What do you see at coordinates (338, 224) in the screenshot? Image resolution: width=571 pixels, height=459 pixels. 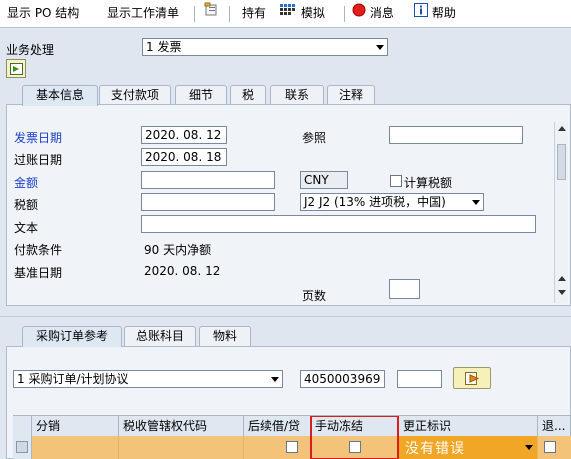 I see `text-field` at bounding box center [338, 224].